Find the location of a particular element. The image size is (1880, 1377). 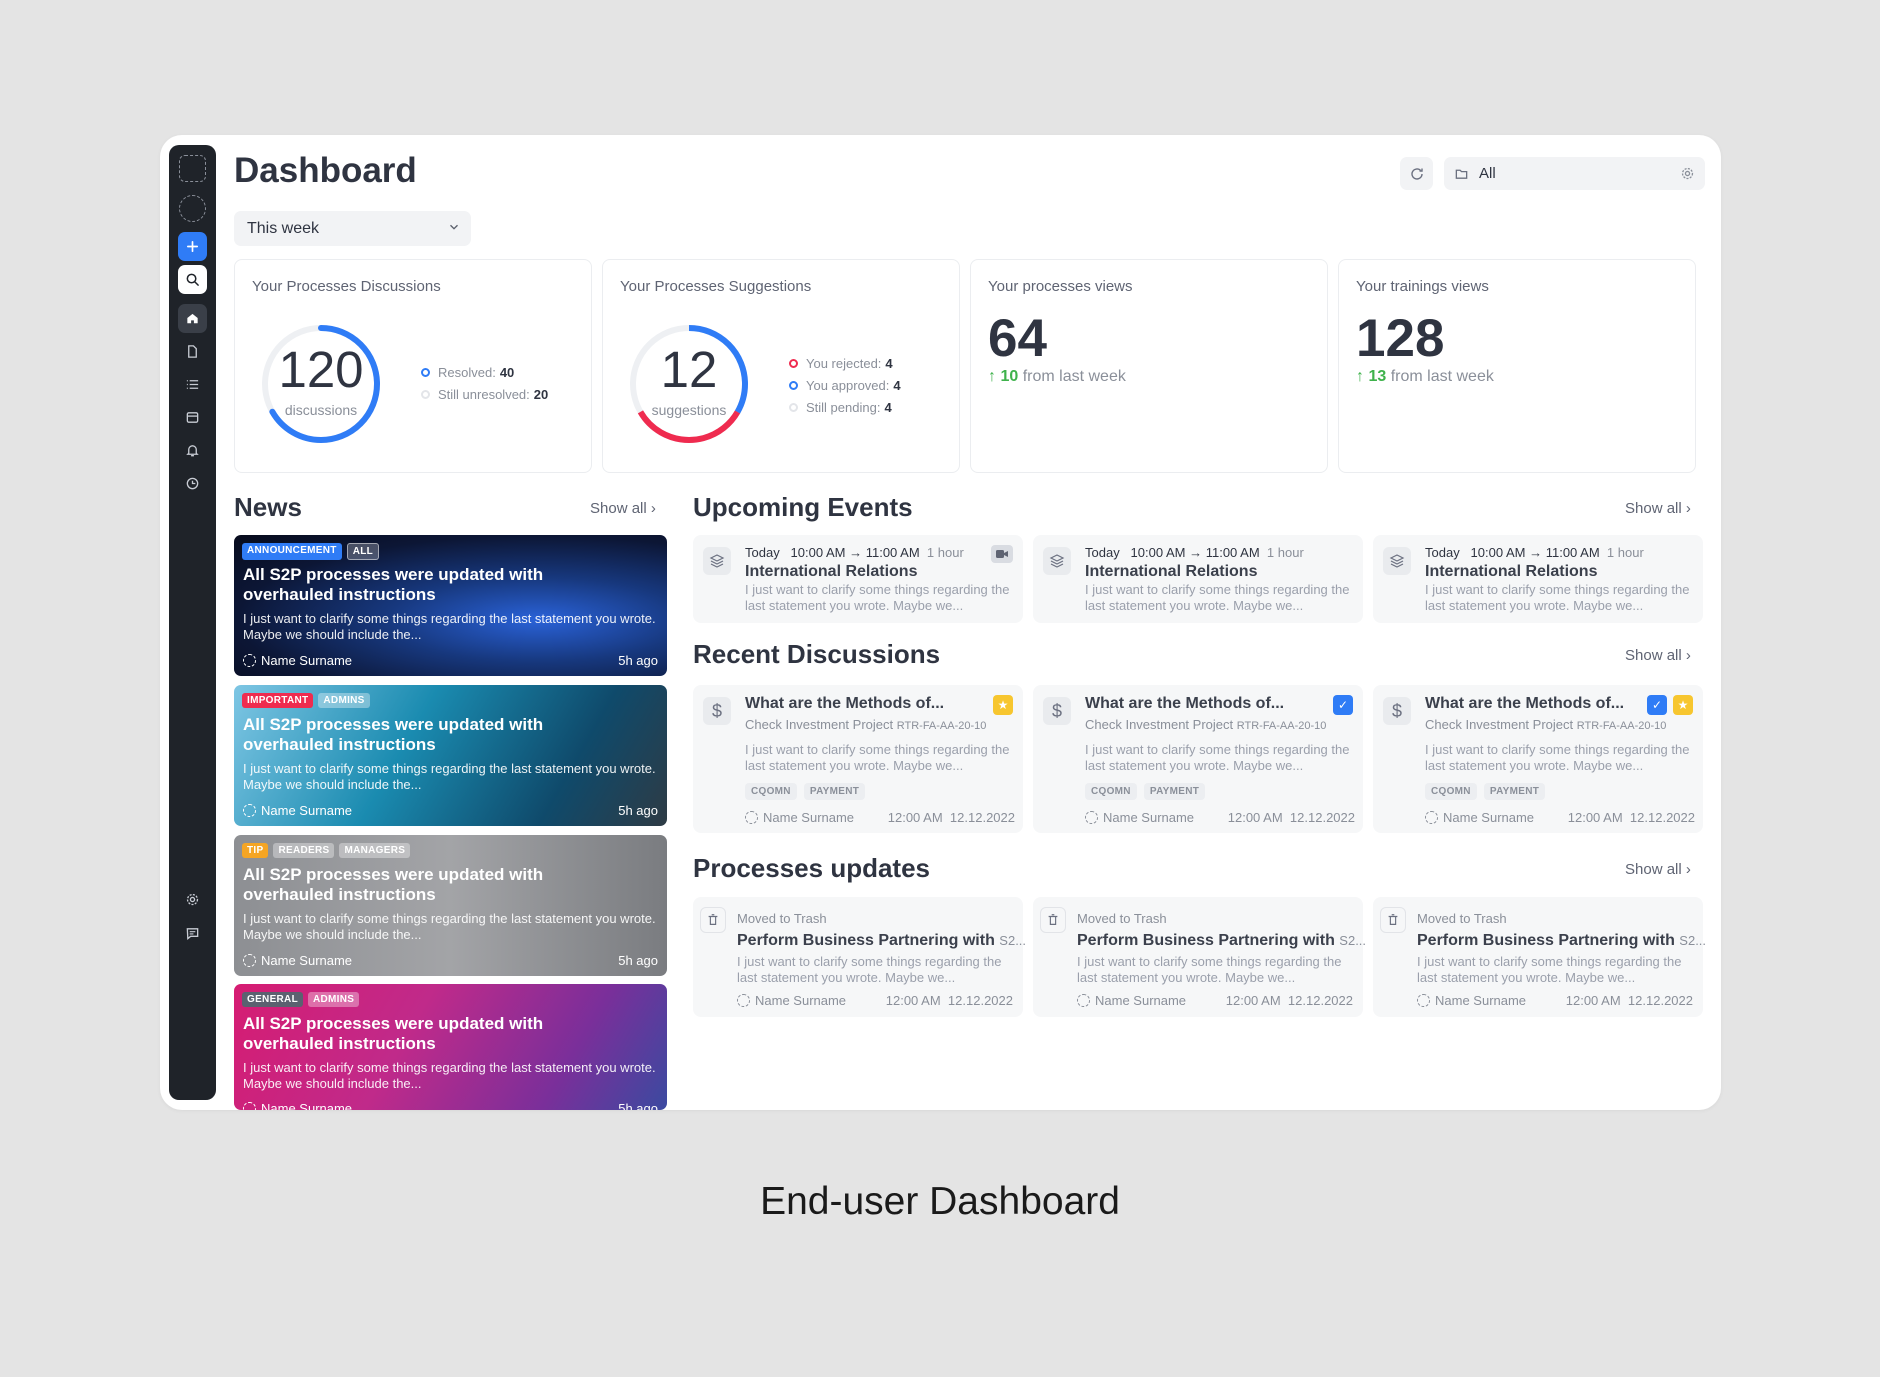

dollar-icon: $ is located at coordinates (717, 711).